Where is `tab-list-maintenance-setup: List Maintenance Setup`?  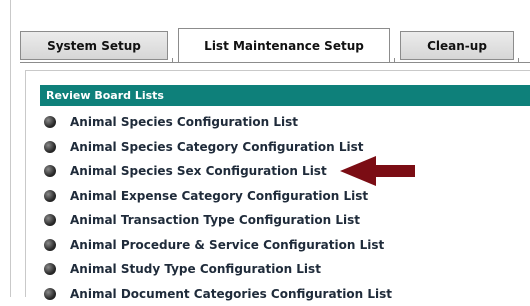 tab-list-maintenance-setup: List Maintenance Setup is located at coordinates (284, 45).